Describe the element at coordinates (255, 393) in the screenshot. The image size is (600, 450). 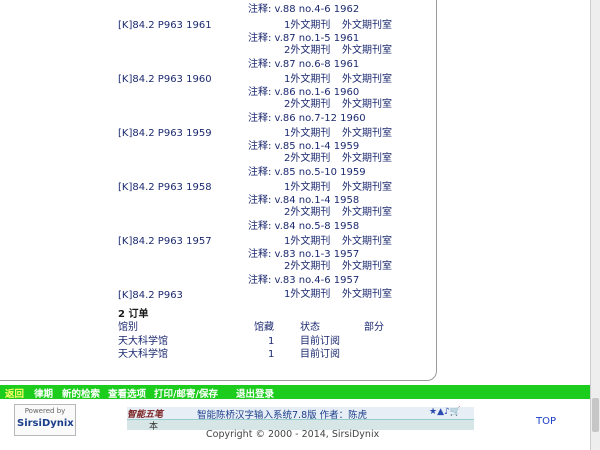
I see `nav-logout: 退出登录` at that location.